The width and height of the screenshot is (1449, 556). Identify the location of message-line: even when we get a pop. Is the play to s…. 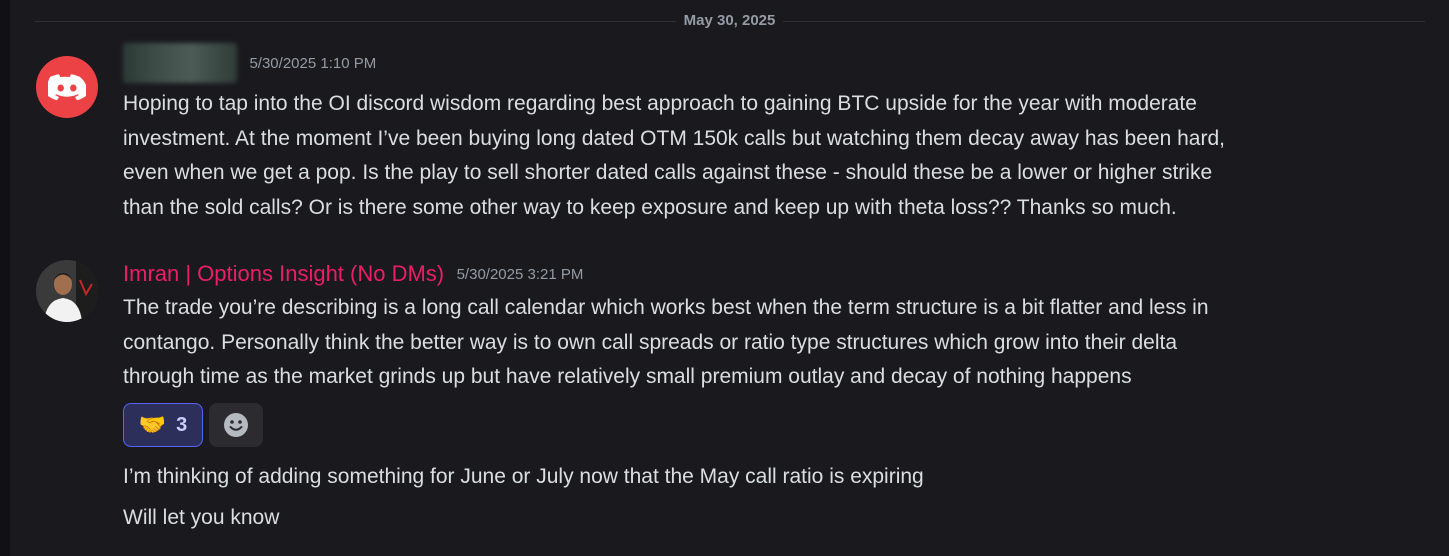
(668, 172).